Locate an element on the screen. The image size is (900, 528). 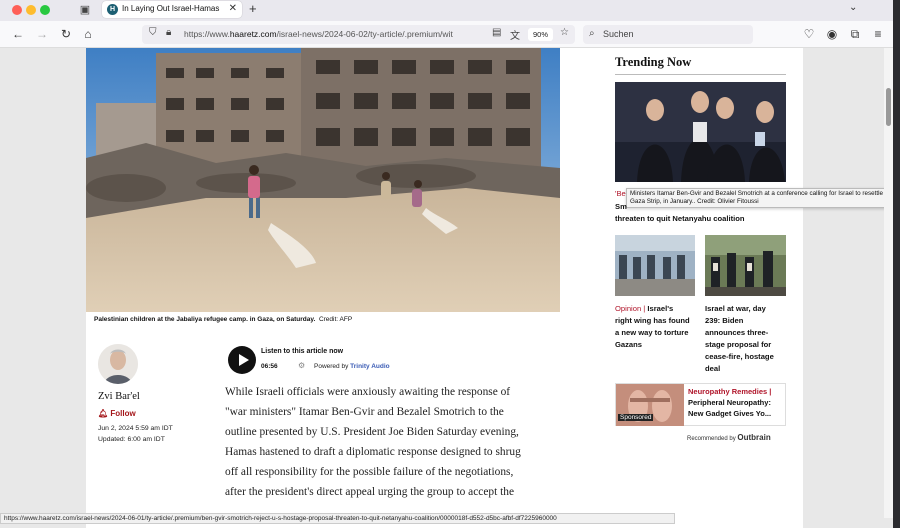
trending-item-1-title-line2: Sm is located at coordinates (621, 207).